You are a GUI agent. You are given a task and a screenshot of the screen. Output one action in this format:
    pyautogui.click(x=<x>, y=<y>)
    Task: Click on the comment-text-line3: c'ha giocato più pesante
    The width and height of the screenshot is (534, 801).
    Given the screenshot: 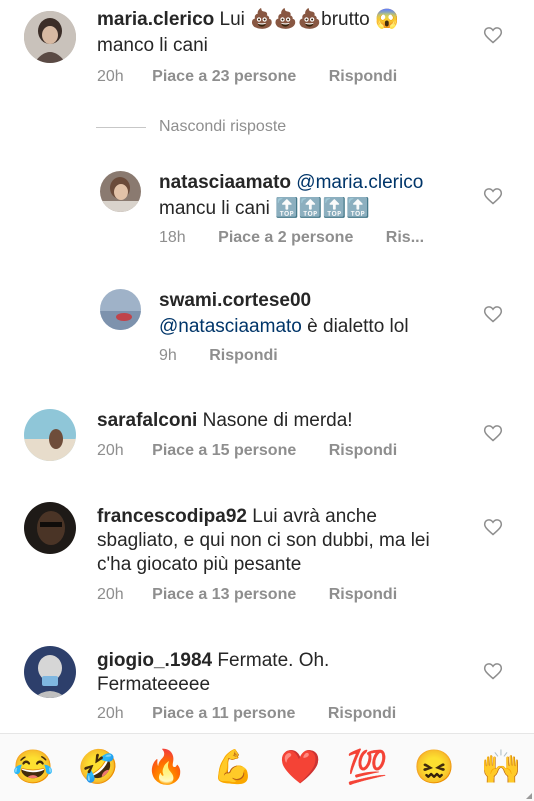 What is the action you would take?
    pyautogui.click(x=199, y=564)
    